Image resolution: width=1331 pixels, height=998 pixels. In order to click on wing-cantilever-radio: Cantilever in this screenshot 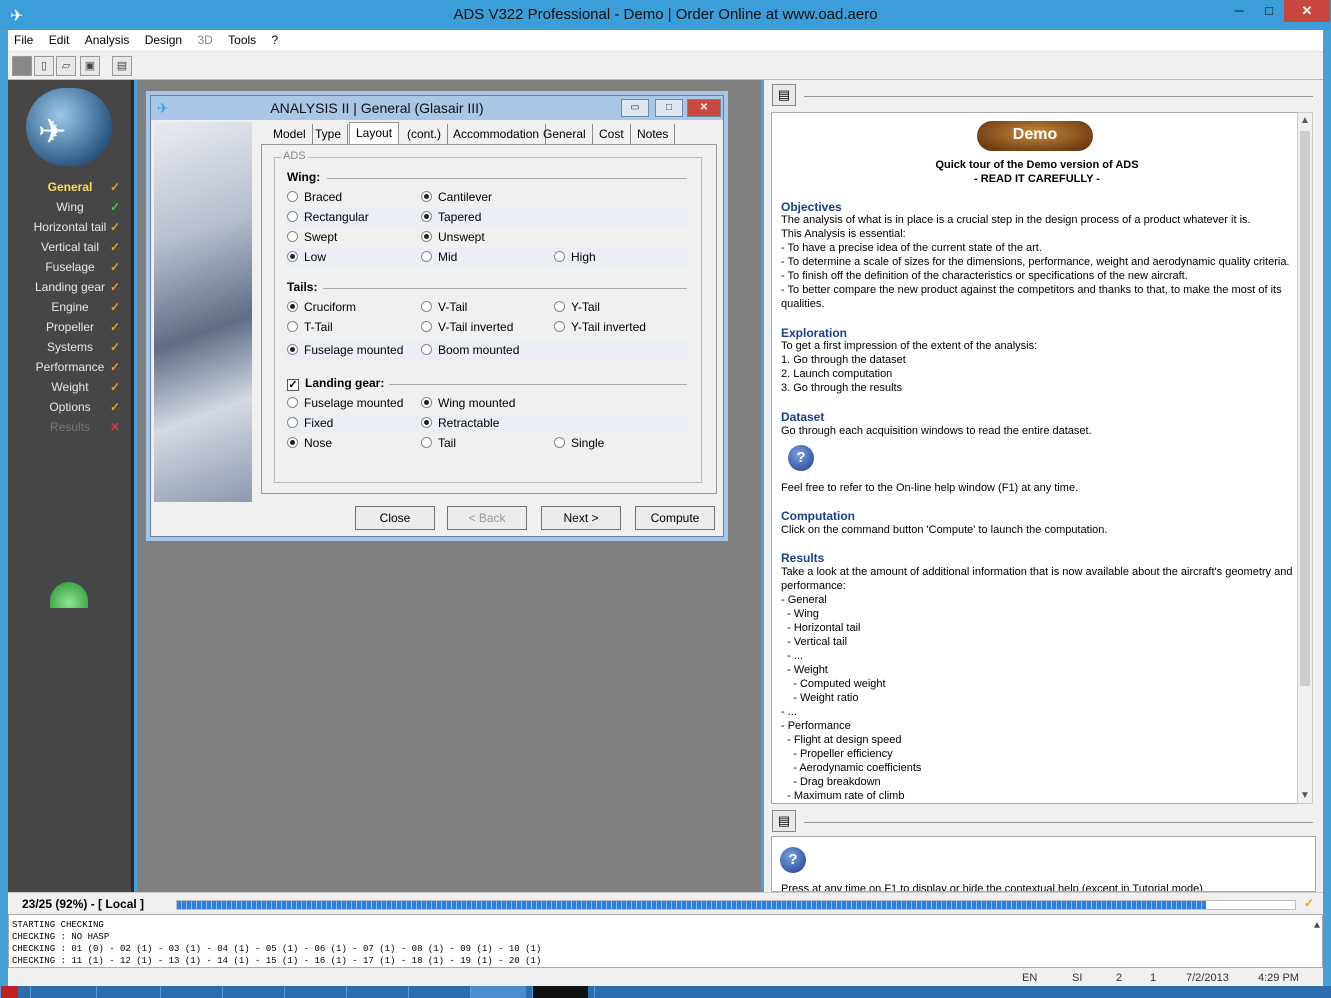, I will do `click(456, 198)`.